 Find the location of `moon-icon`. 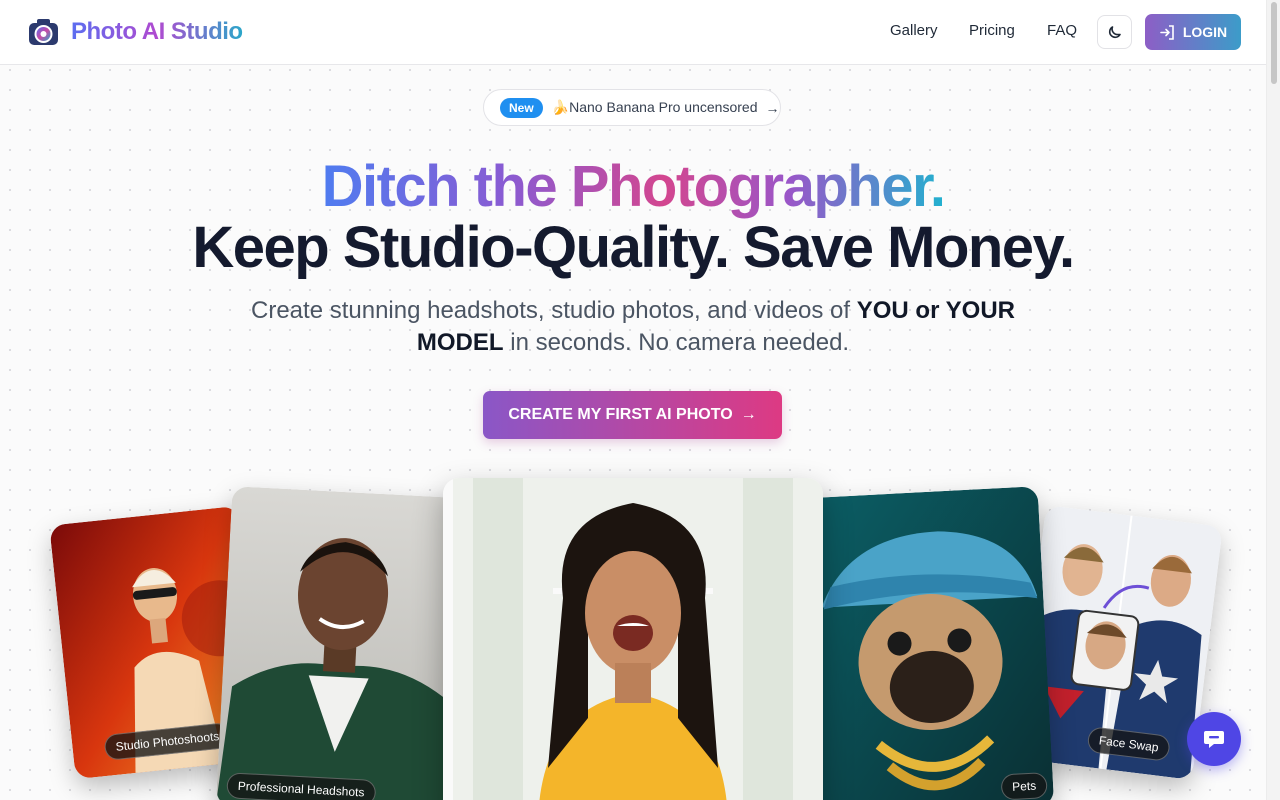

moon-icon is located at coordinates (1114, 32).